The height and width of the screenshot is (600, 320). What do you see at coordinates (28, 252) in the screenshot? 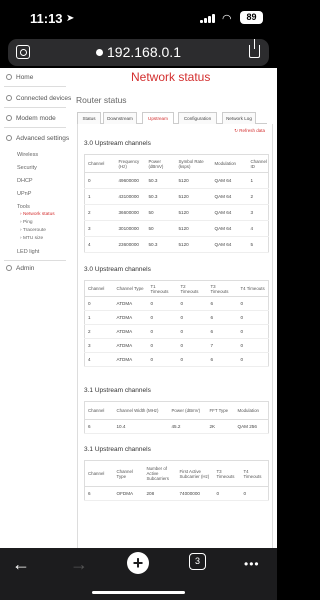
I see `sidebar-item-led-light: LED light` at bounding box center [28, 252].